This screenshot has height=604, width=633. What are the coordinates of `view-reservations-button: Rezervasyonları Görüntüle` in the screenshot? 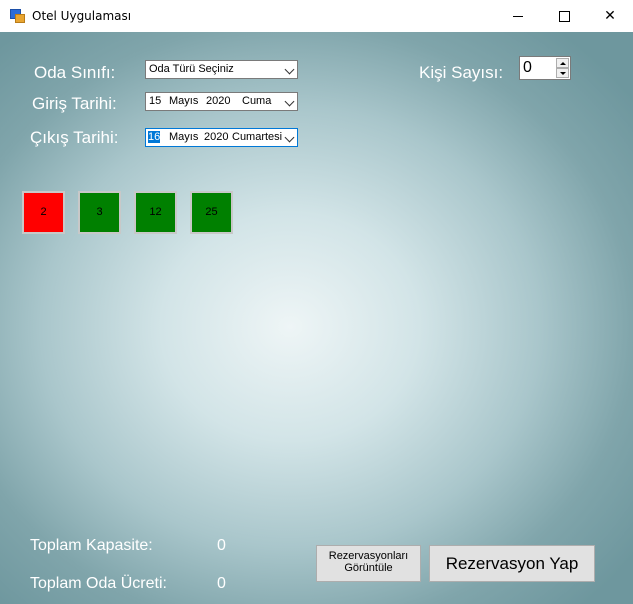 It's located at (368, 563).